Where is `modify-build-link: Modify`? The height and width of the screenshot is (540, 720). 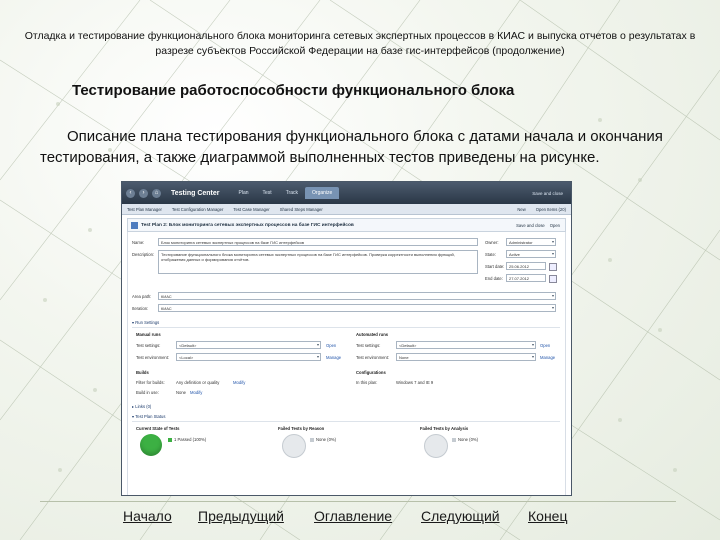 modify-build-link: Modify is located at coordinates (196, 392).